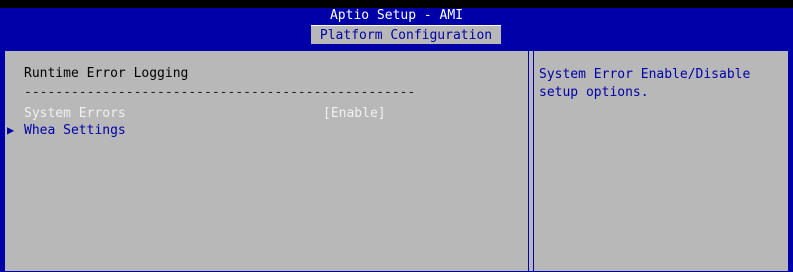 The height and width of the screenshot is (272, 793). Describe the element at coordinates (75, 113) in the screenshot. I see `system-errors-label: System Errors` at that location.